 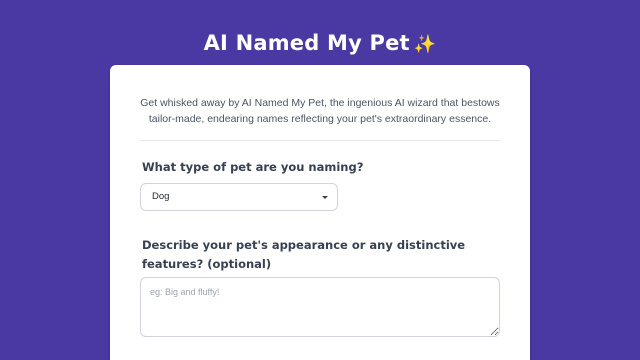 What do you see at coordinates (325, 197) in the screenshot?
I see `chevron-down-icon` at bounding box center [325, 197].